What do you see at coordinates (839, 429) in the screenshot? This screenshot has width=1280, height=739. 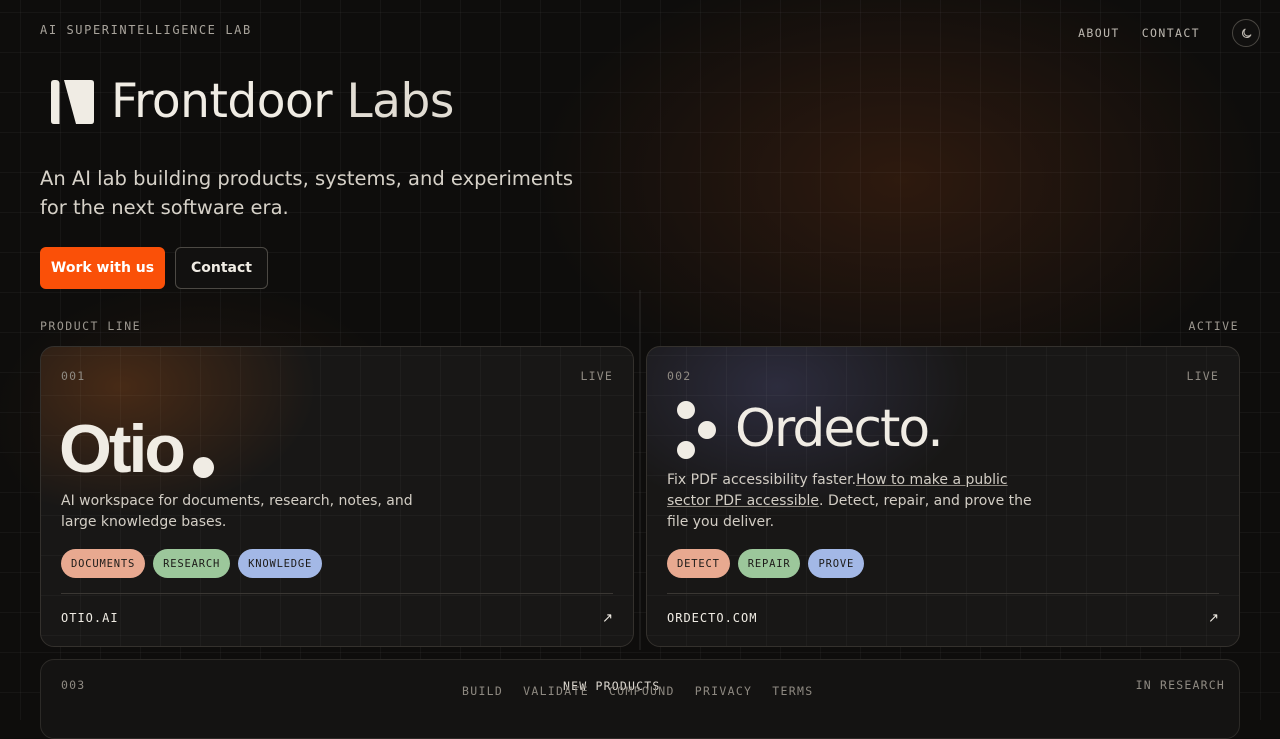 I see `ordecto-wordmark: Ordecto.` at bounding box center [839, 429].